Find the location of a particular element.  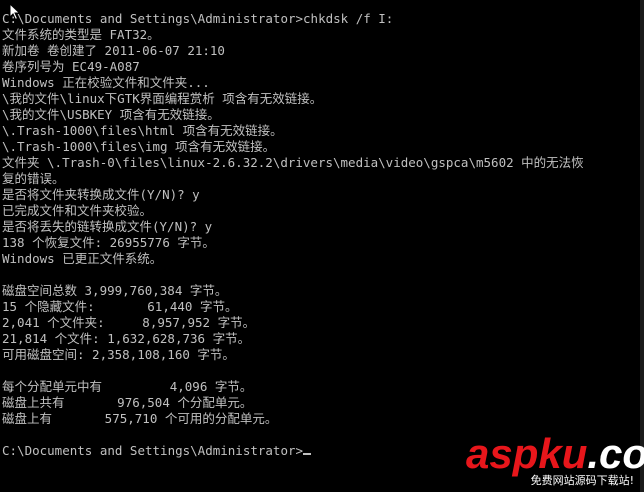

console-line: 是否将文件夹转换成文件(Y/N)? y is located at coordinates (101, 194).